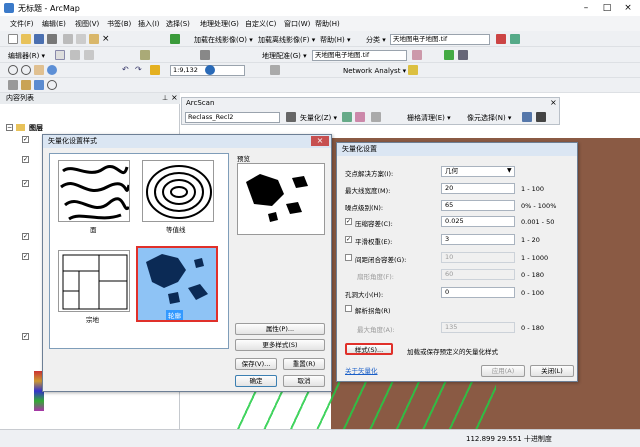 The height and width of the screenshot is (447, 640). What do you see at coordinates (25, 336) in the screenshot?
I see `layer-checkbox-6: ✓` at bounding box center [25, 336].